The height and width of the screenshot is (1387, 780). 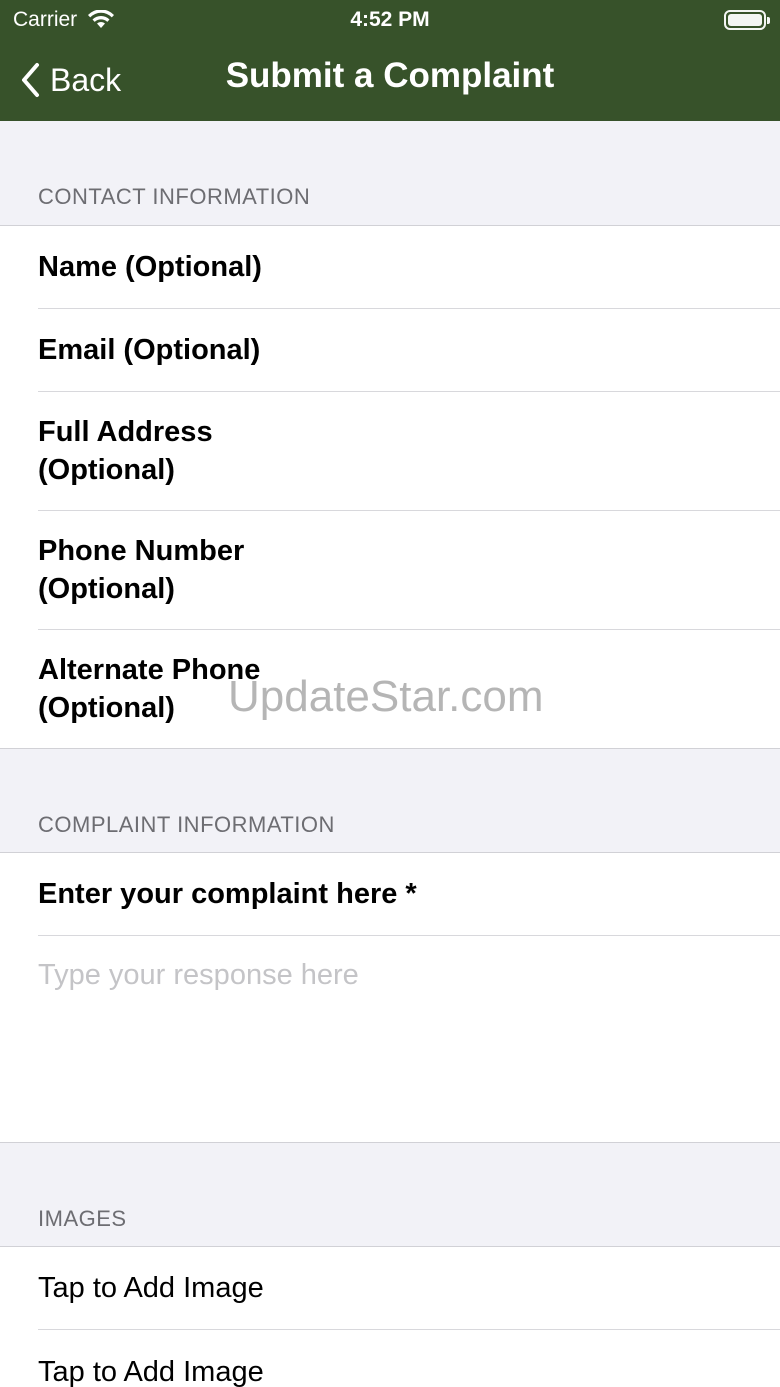 I want to click on alternate-phone-field-label: Alternate Phone (Optional), so click(x=149, y=689).